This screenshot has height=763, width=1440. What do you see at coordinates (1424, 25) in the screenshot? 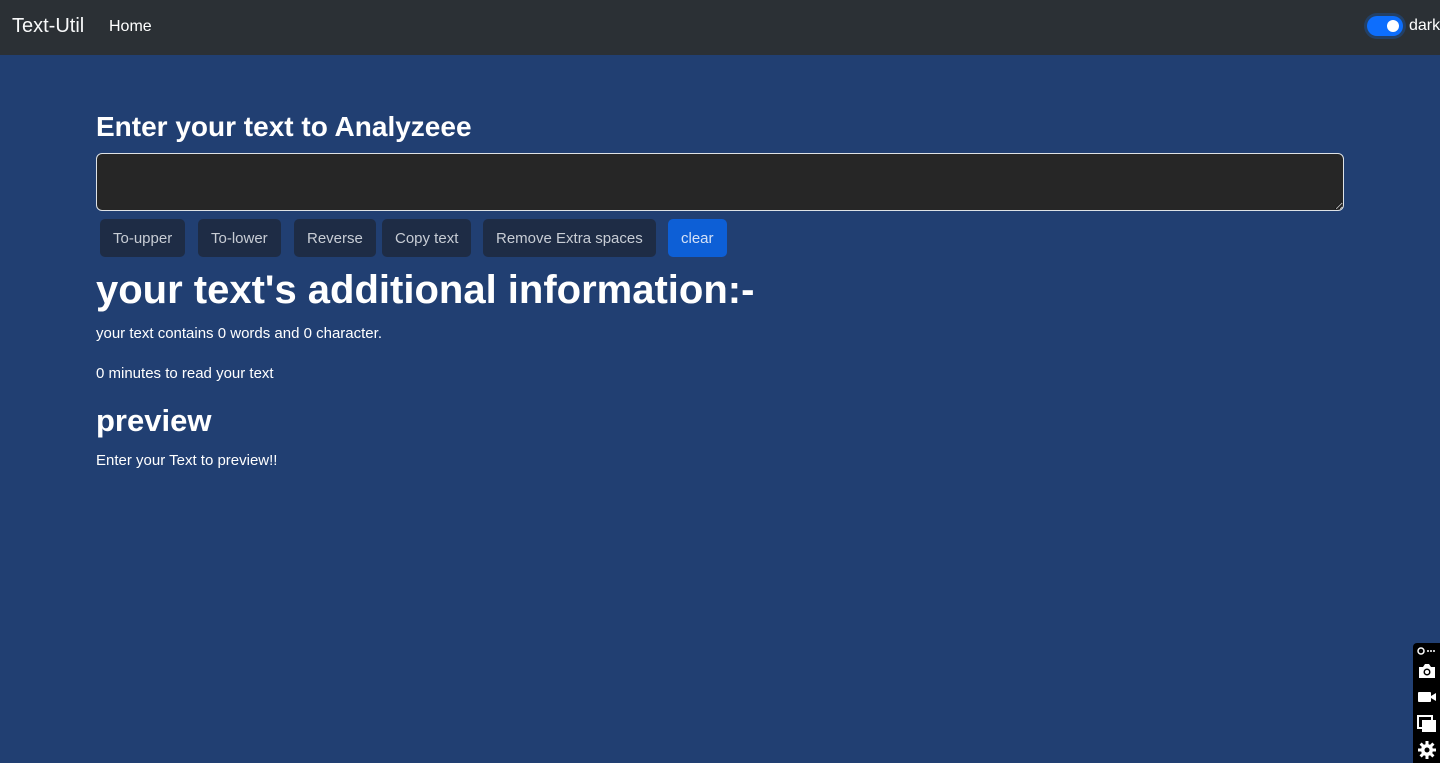
I see `toggle-label: dark` at bounding box center [1424, 25].